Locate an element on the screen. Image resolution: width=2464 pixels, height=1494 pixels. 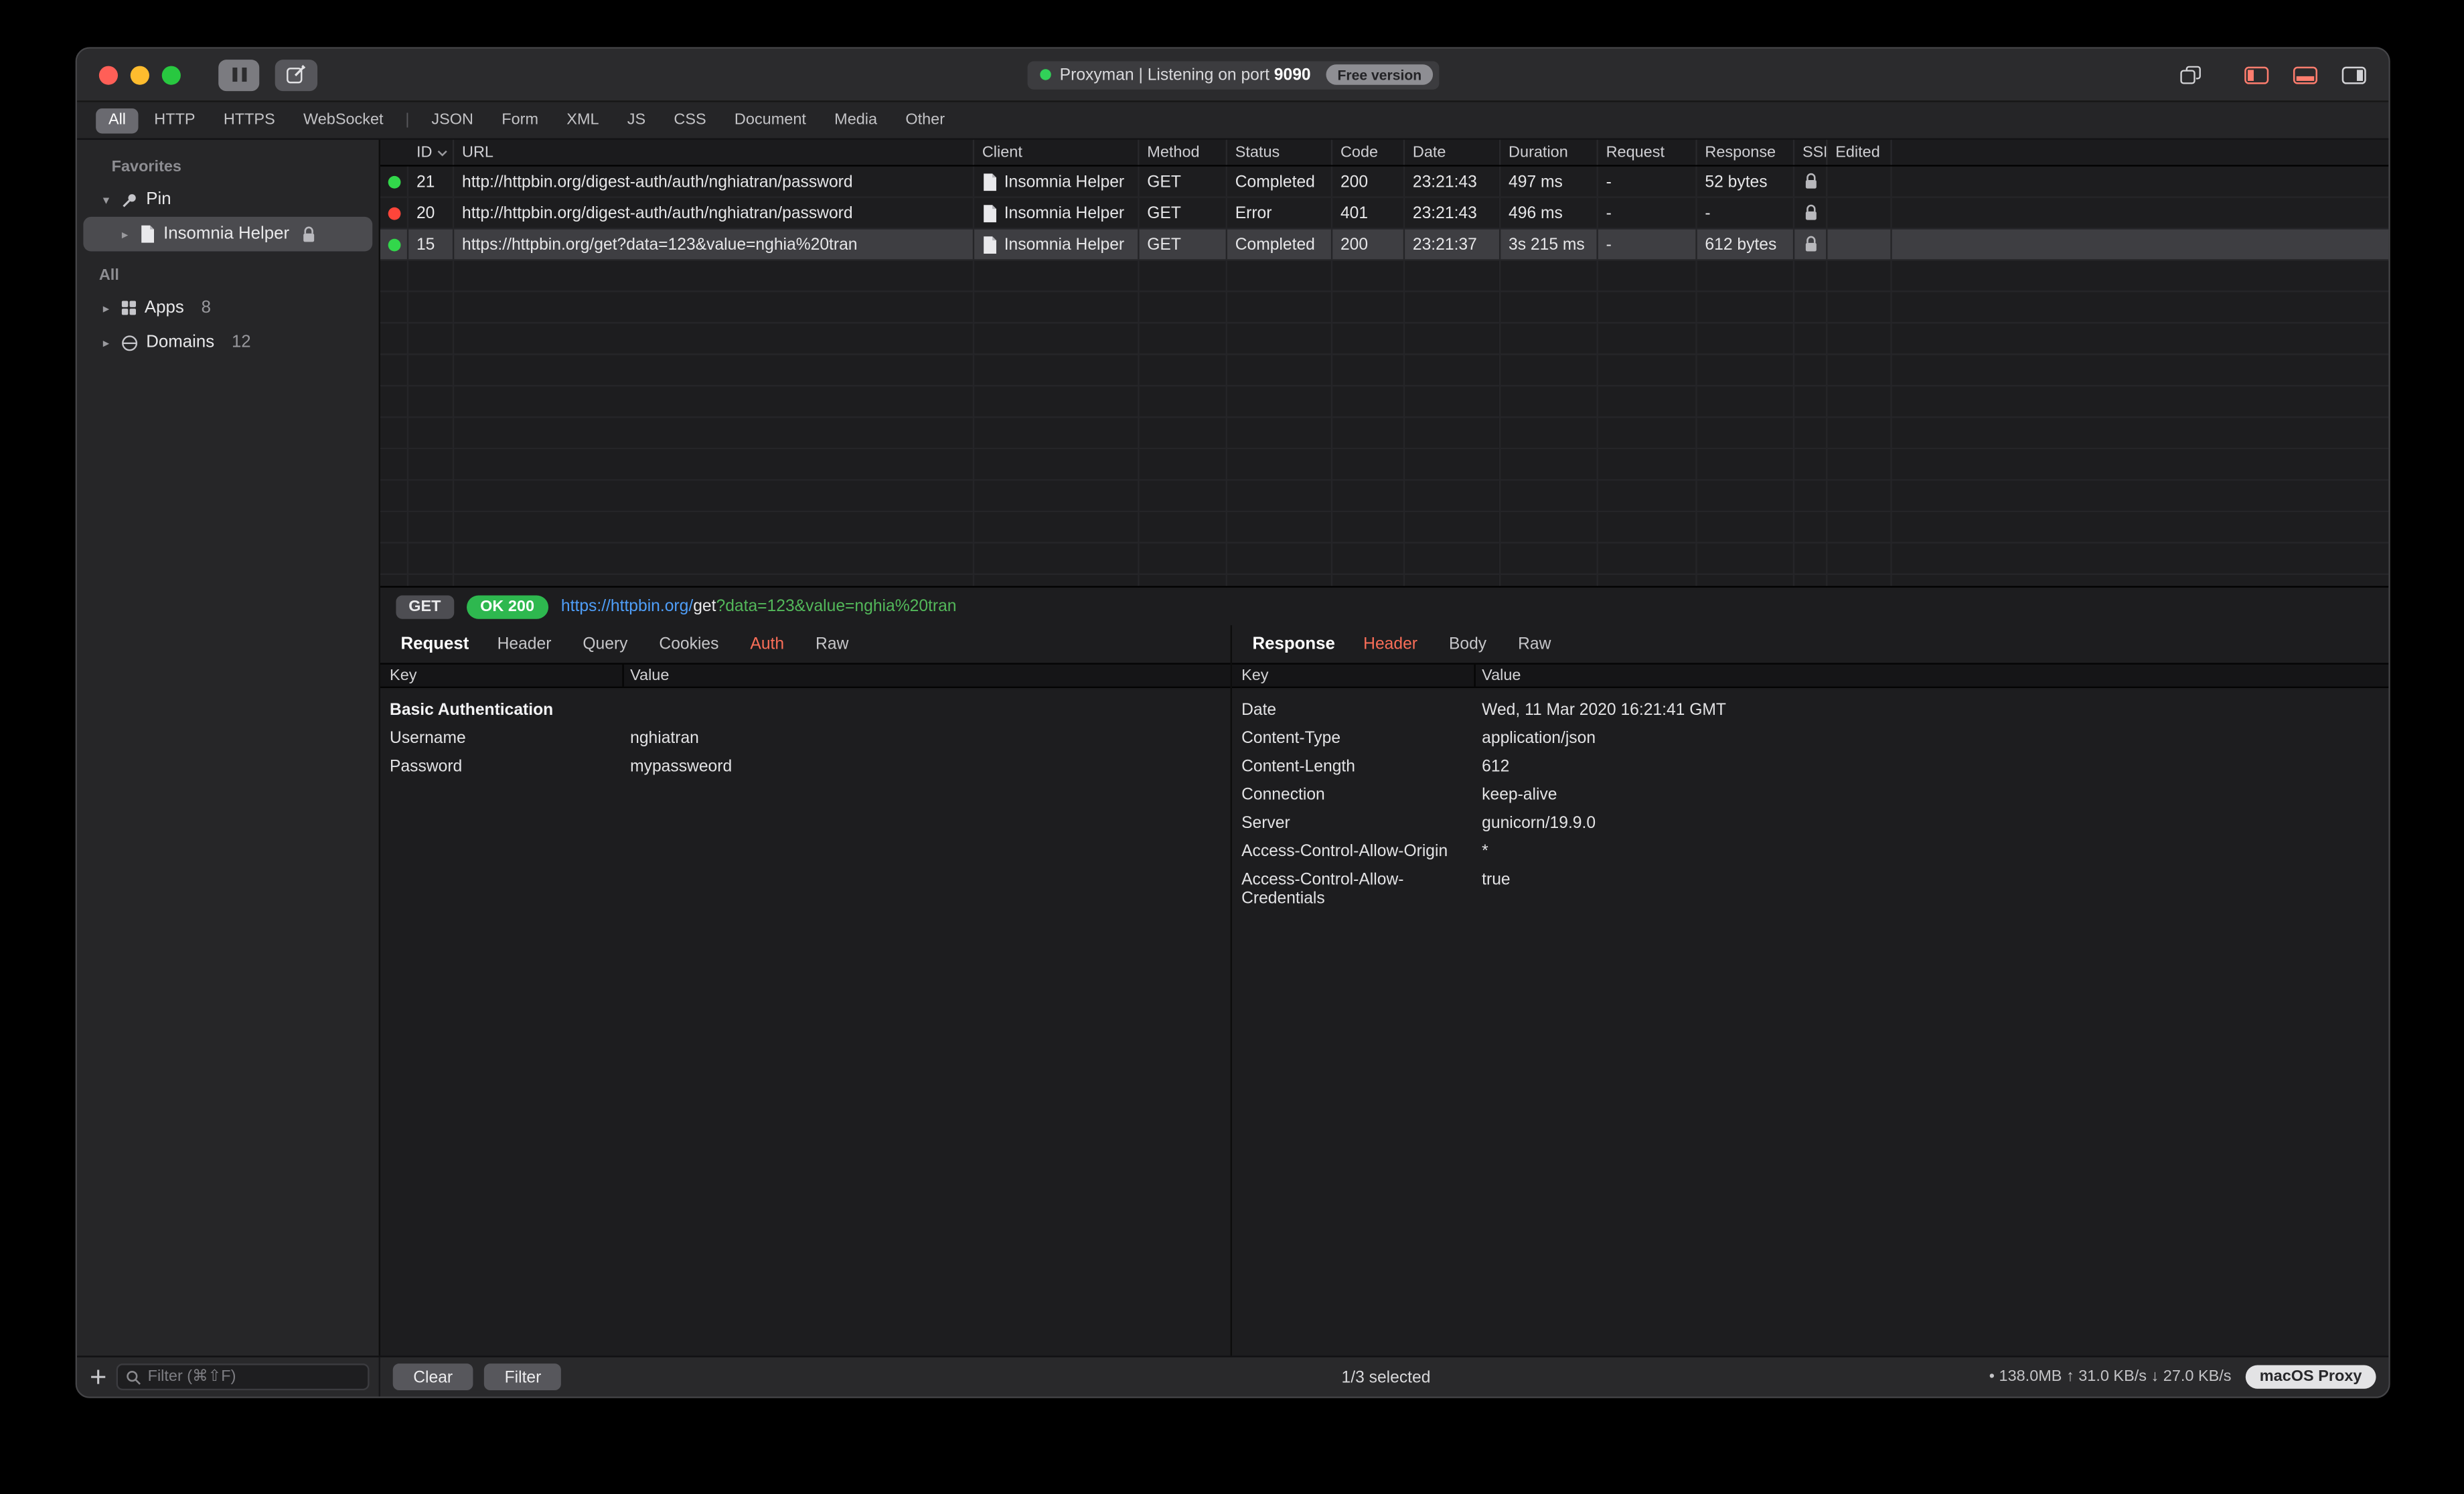
ssl-lock-icon is located at coordinates (1810, 213).